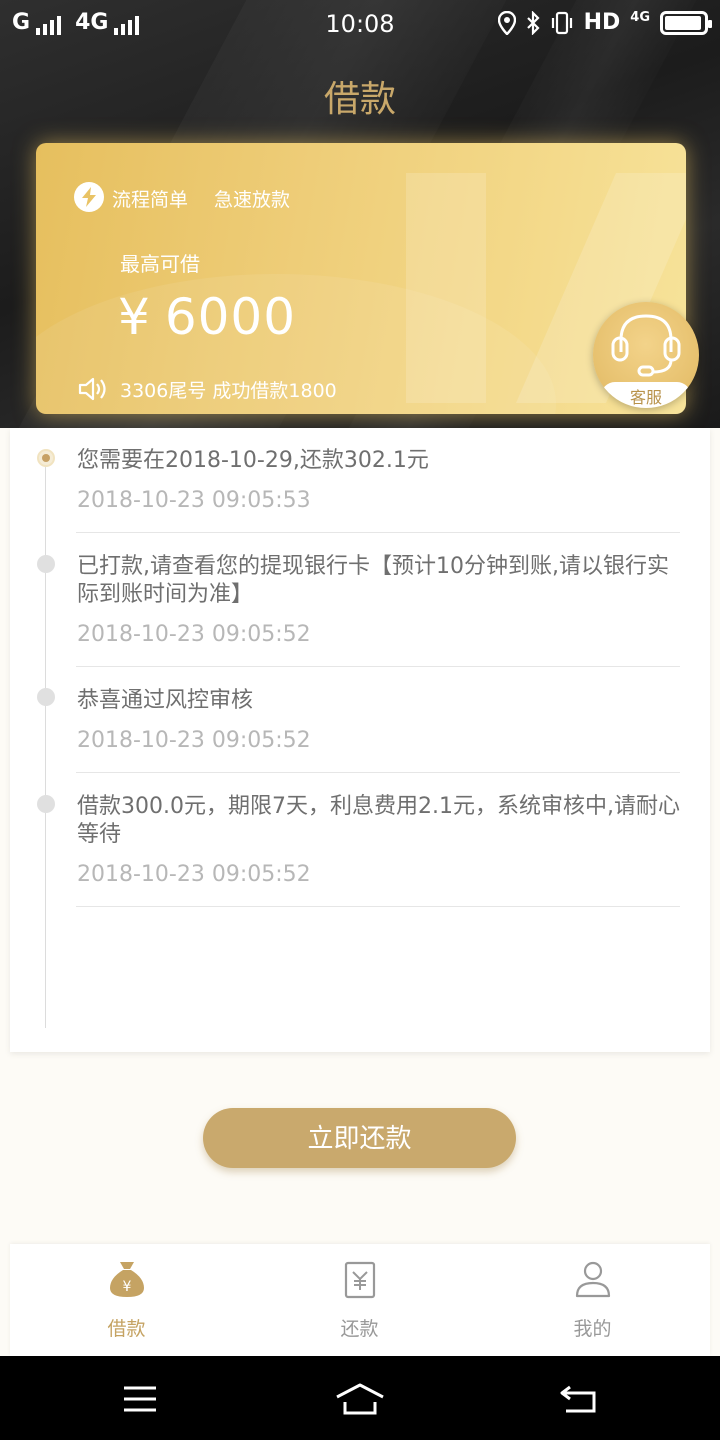  Describe the element at coordinates (378, 820) in the screenshot. I see `timeline-text: 借款300.0元，期限7天，利息费用2.1元，系统审核中,请耐心等待` at that location.